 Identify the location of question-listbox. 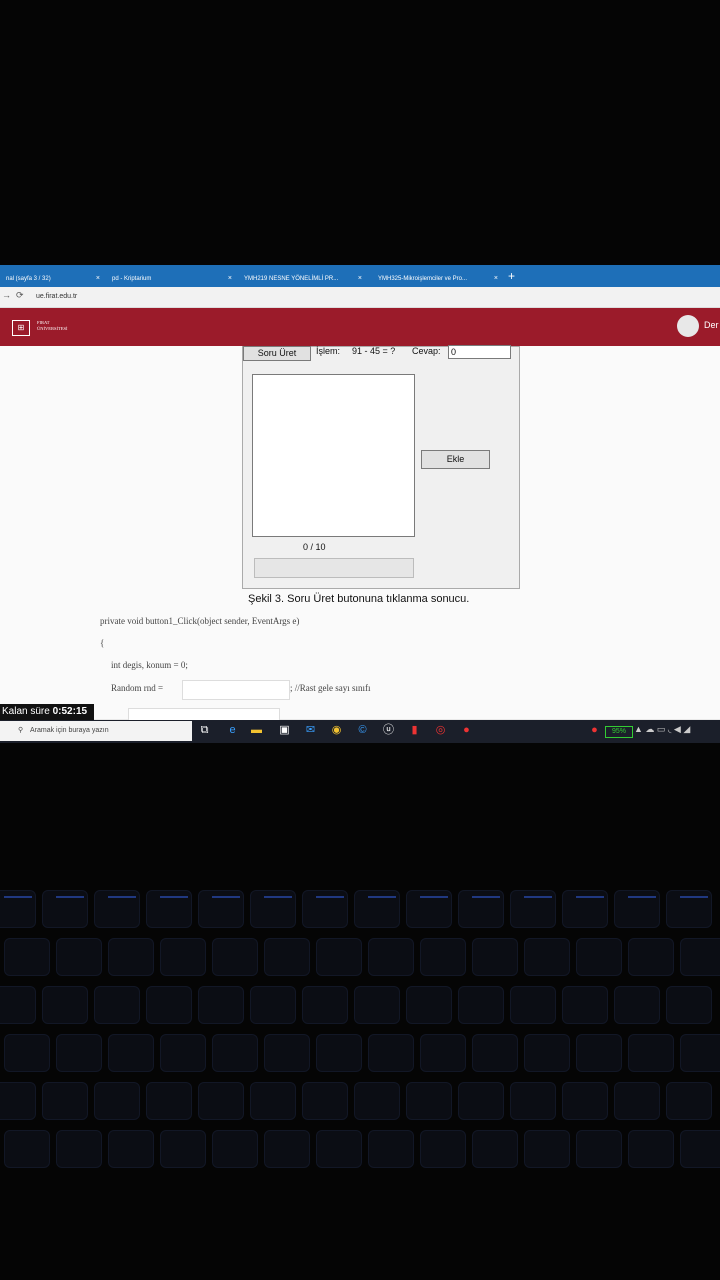
(333, 455).